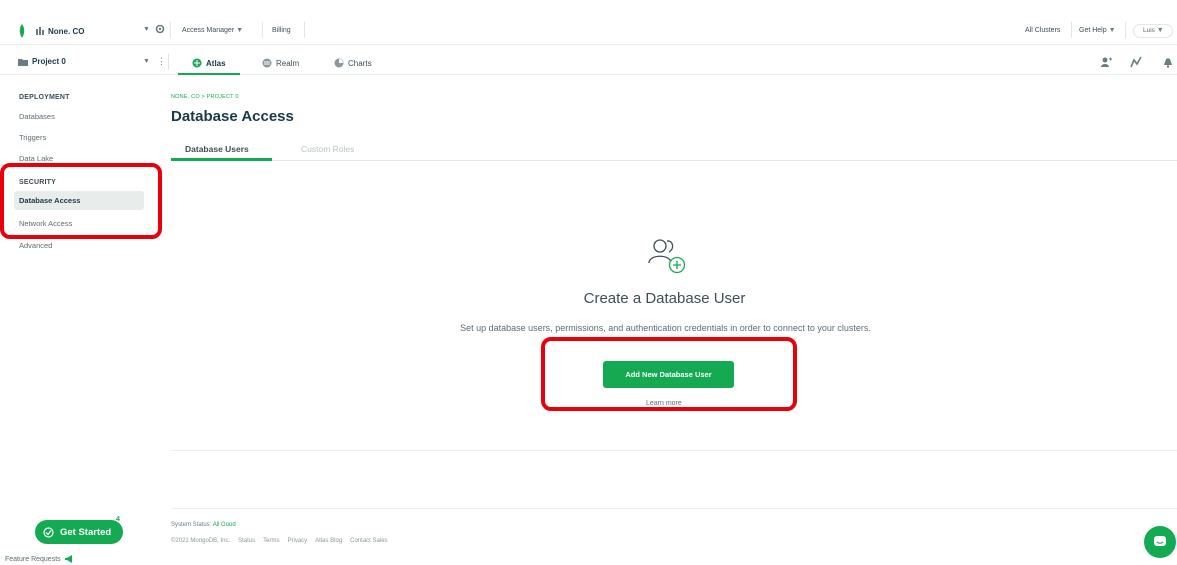 This screenshot has width=1177, height=565. I want to click on tab-realm: Realm, so click(280, 63).